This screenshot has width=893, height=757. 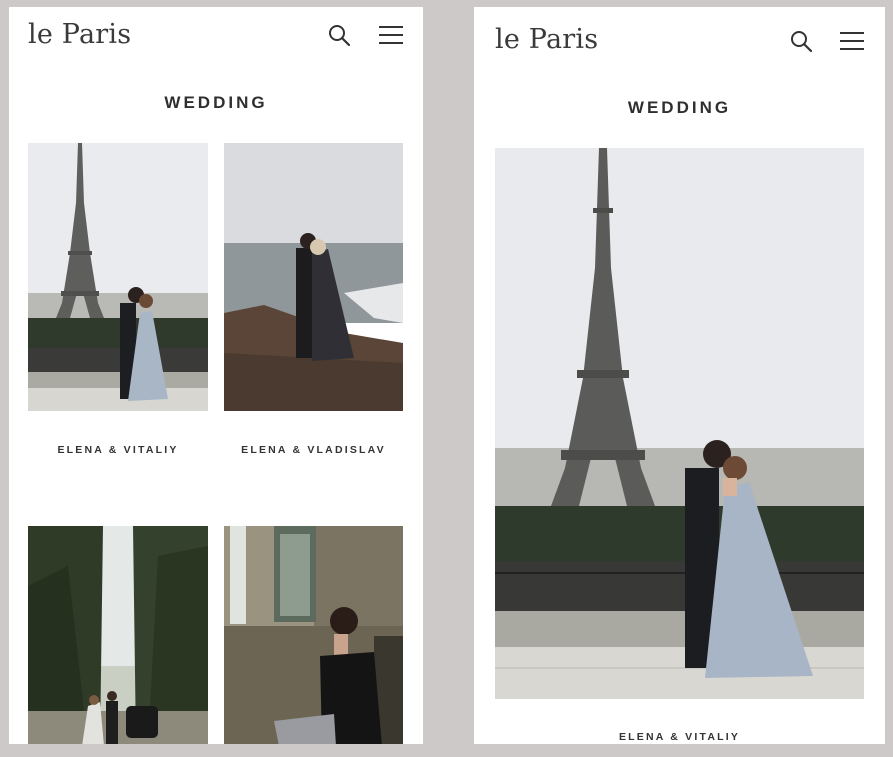 I want to click on woman-by-window-photo, so click(x=313, y=635).